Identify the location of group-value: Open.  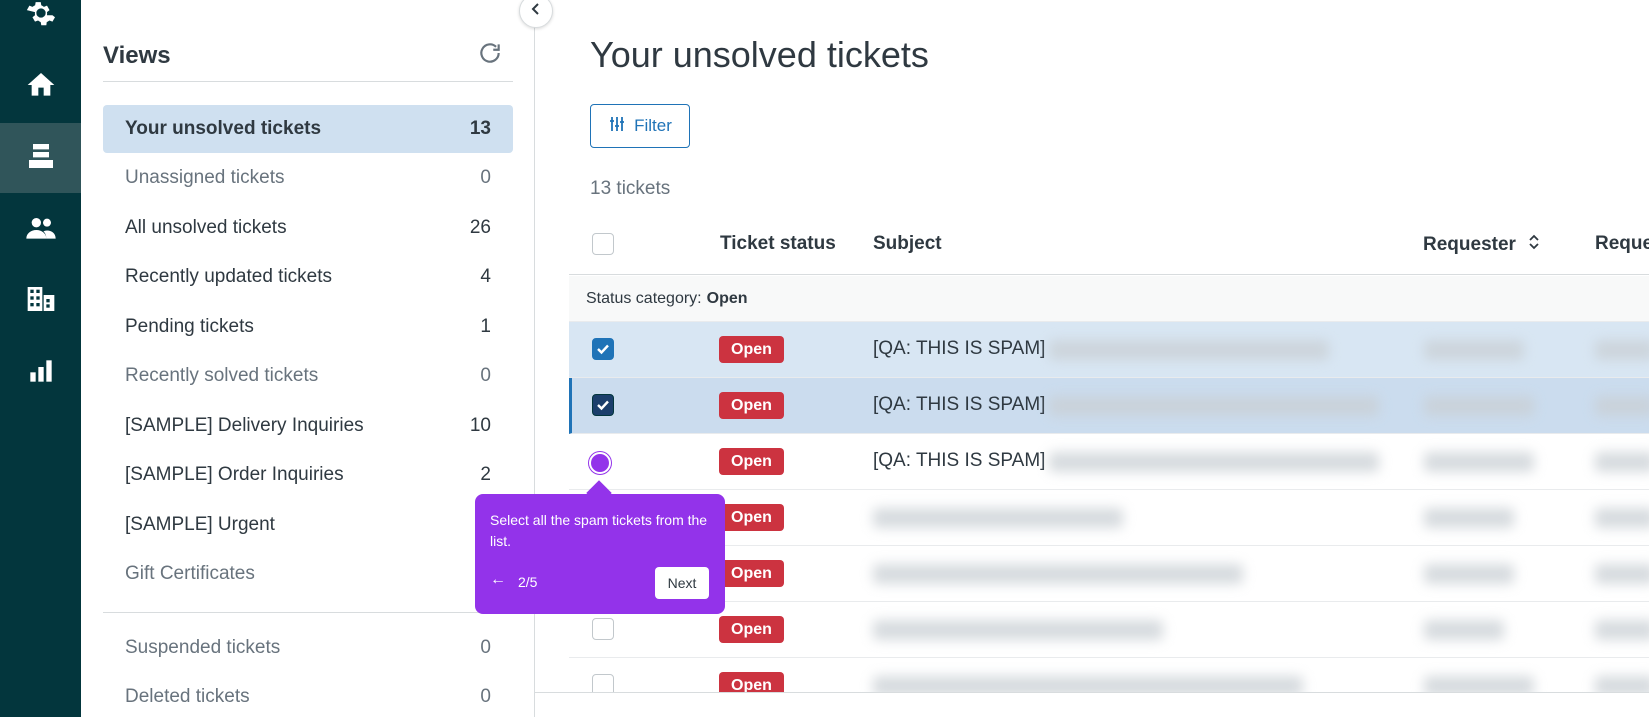
(727, 298).